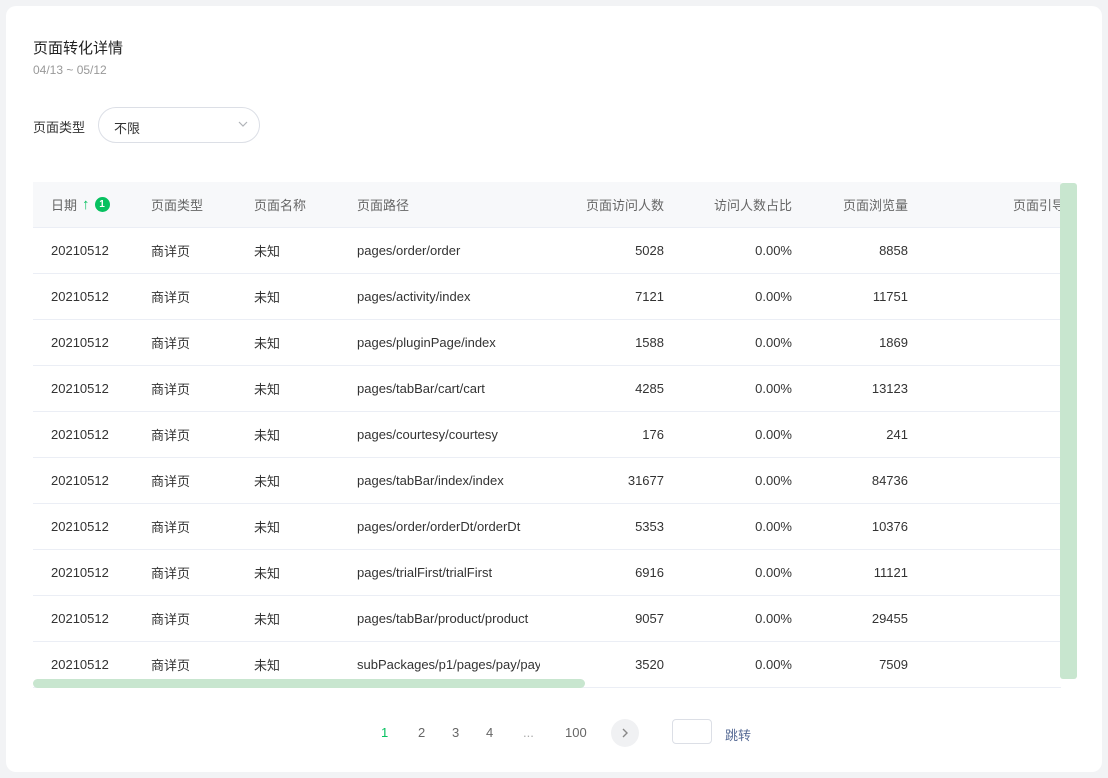  Describe the element at coordinates (243, 124) in the screenshot. I see `chevron-down-icon` at that location.